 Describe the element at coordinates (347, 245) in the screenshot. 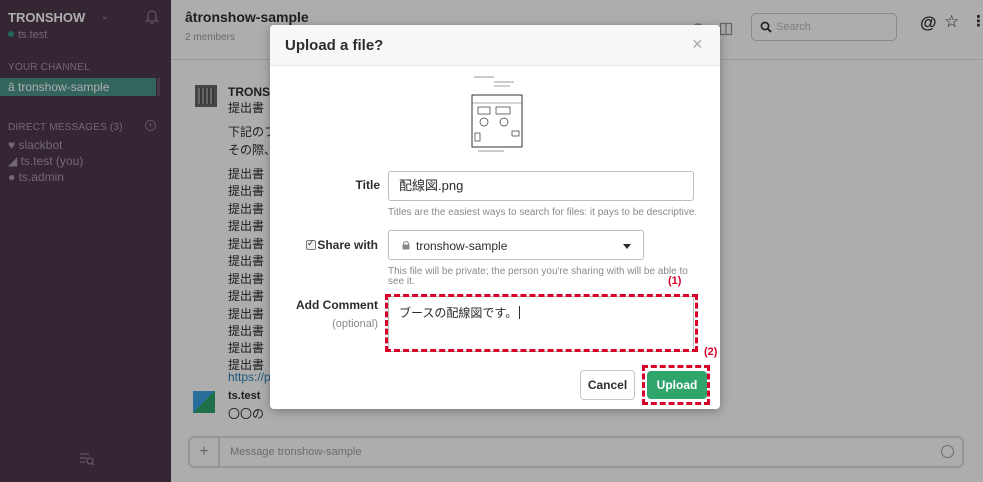

I see `share-label: Share with` at that location.